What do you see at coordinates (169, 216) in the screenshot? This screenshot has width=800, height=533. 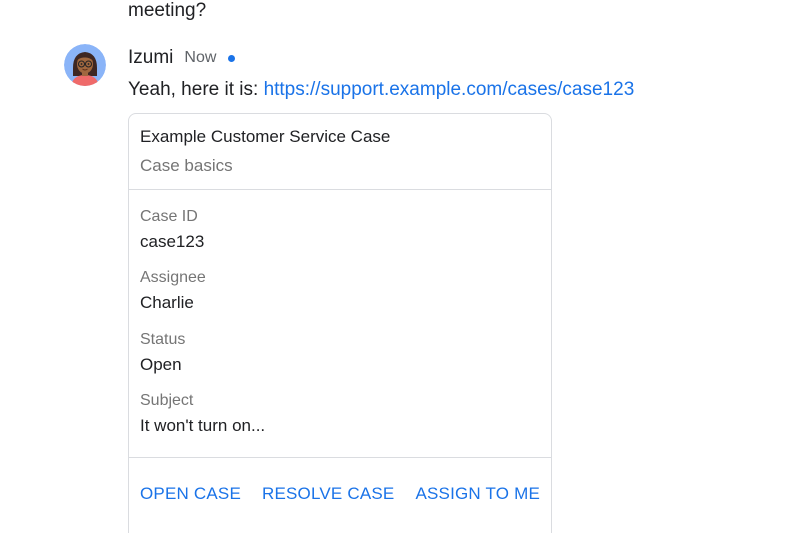 I see `field-label: Case ID` at bounding box center [169, 216].